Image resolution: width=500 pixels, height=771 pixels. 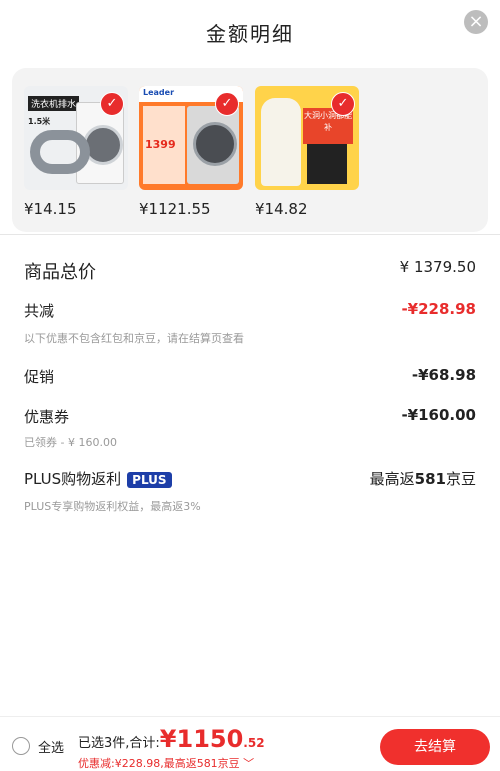 I want to click on summary-line: 已选3件,合计:¥1150.52, so click(x=171, y=739).